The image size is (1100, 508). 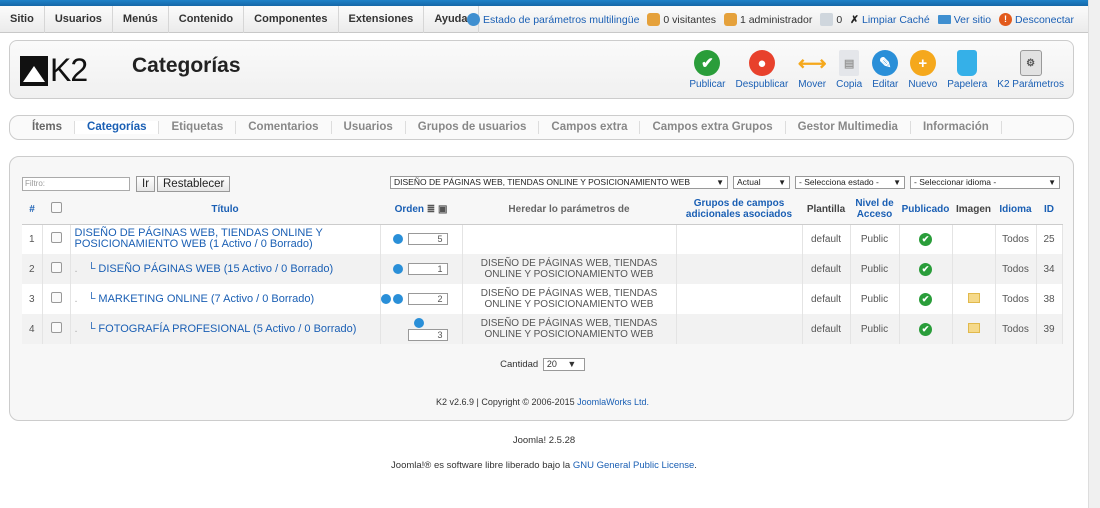 I want to click on tab-comments: Comentarios, so click(x=284, y=127).